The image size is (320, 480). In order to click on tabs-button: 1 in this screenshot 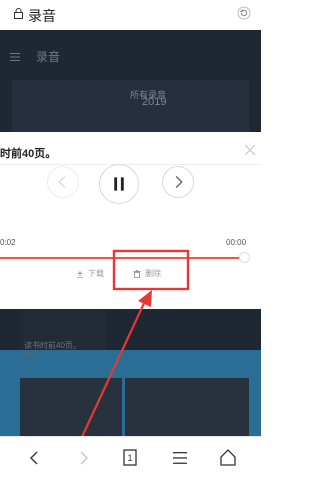, I will do `click(130, 458)`.